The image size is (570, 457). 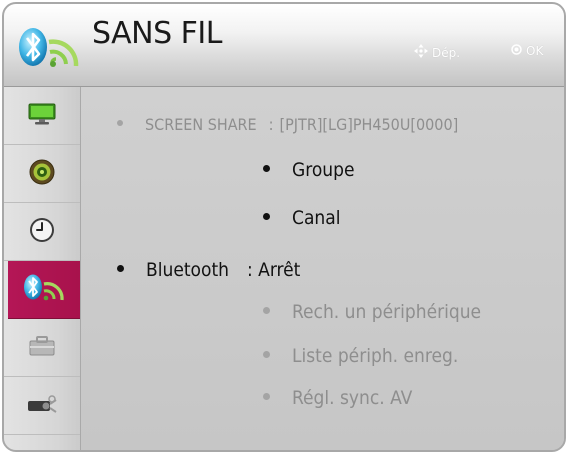 I want to click on picture-monitor-icon, so click(x=42, y=116).